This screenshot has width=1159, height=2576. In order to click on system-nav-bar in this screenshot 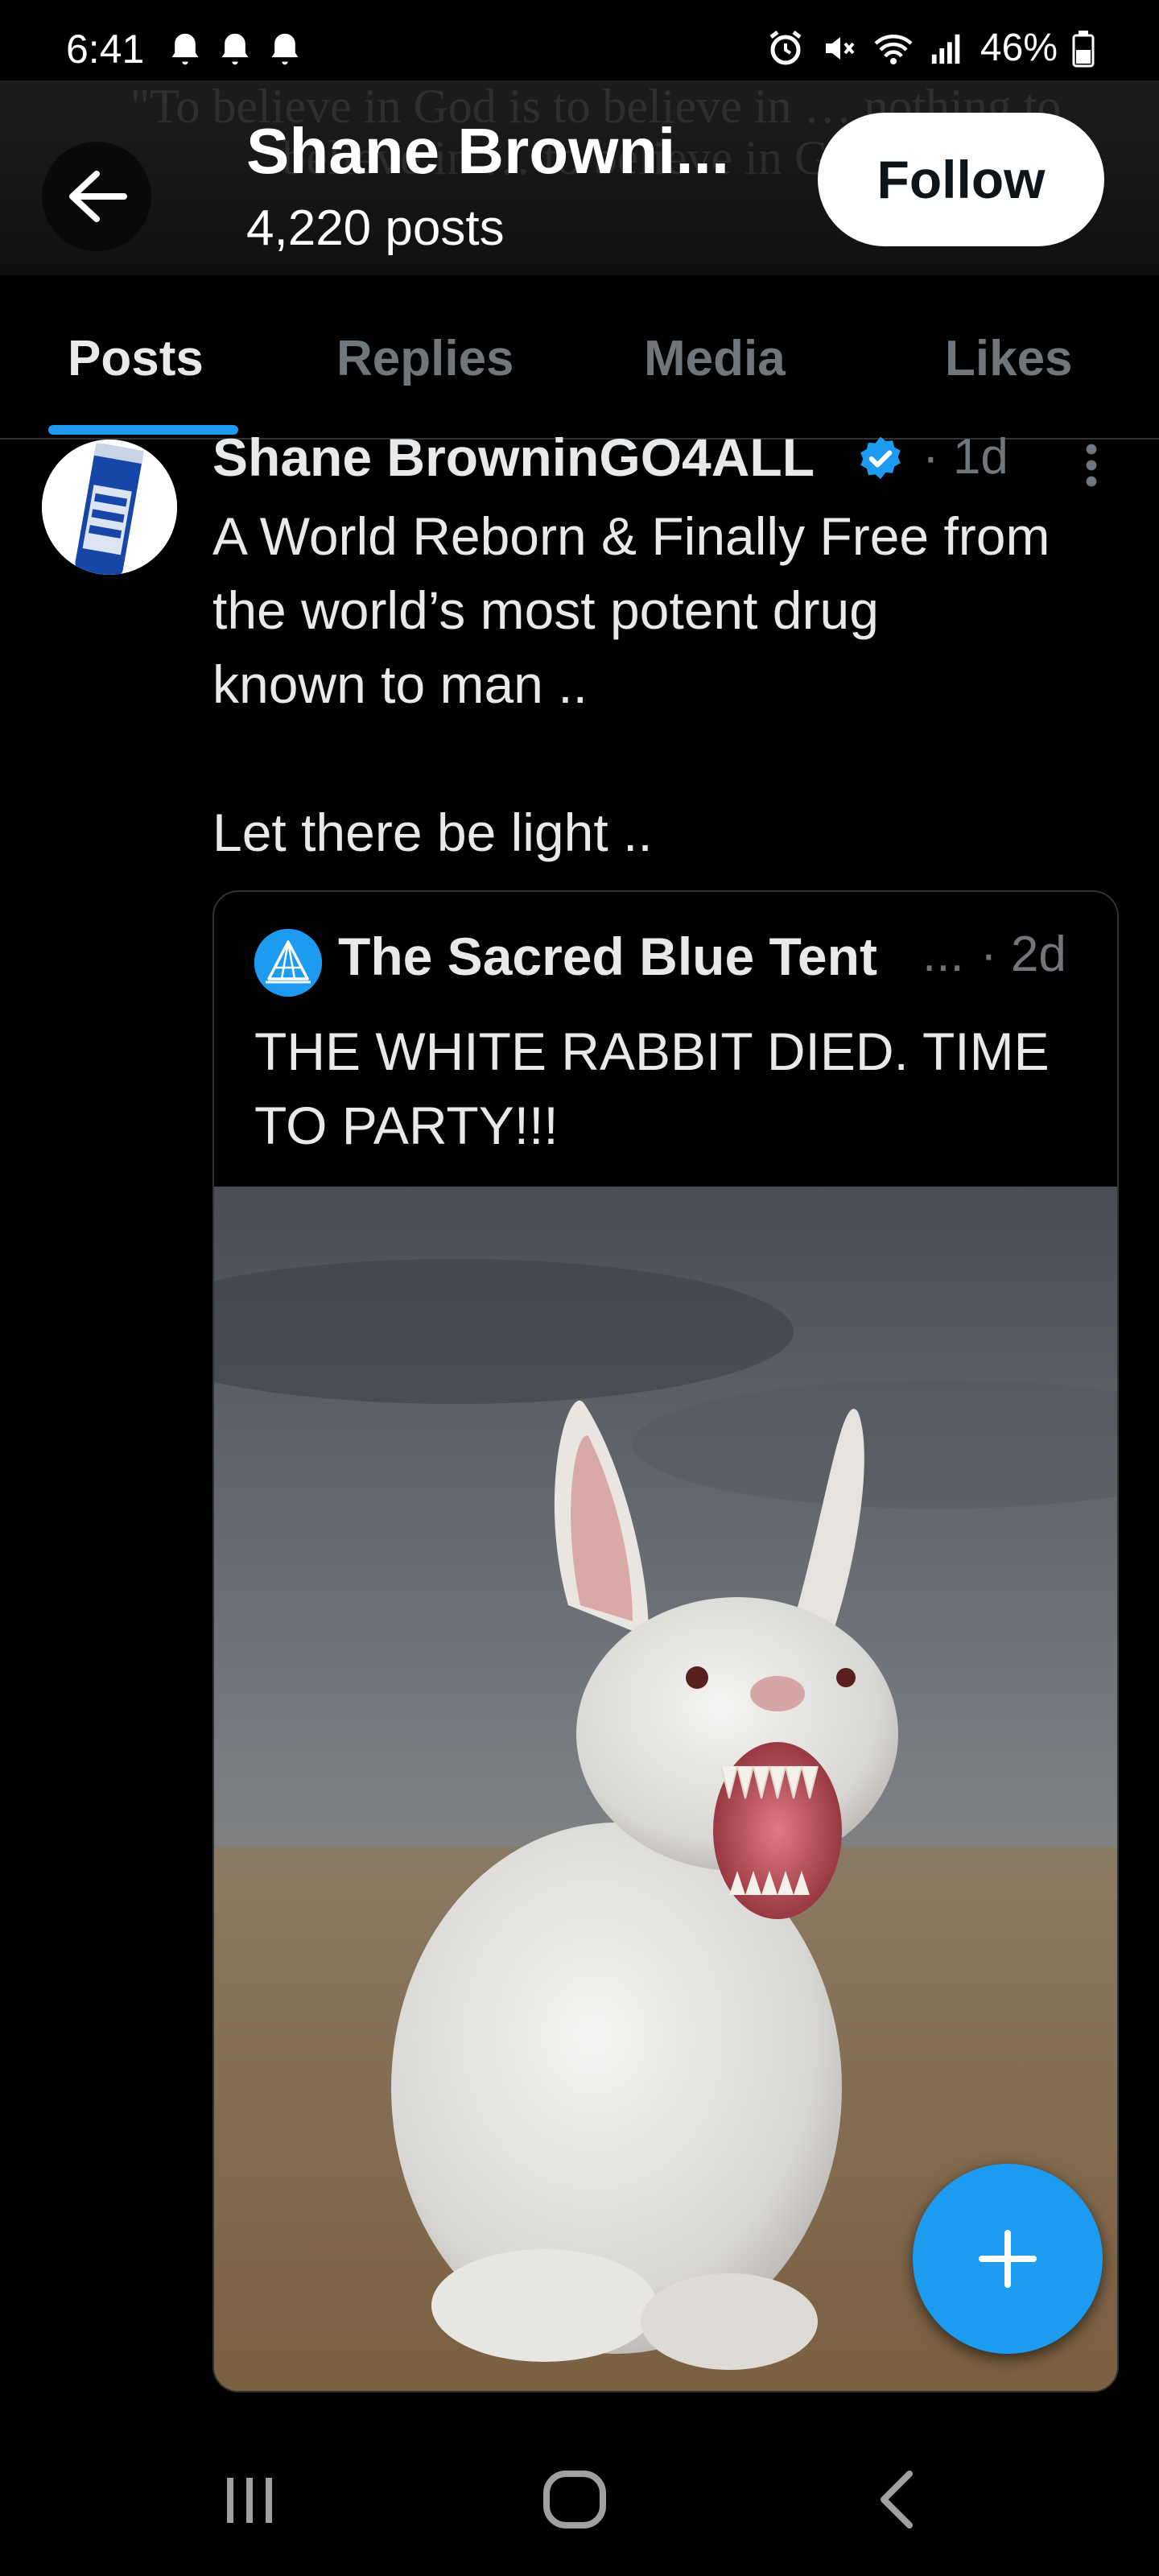, I will do `click(579, 2495)`.